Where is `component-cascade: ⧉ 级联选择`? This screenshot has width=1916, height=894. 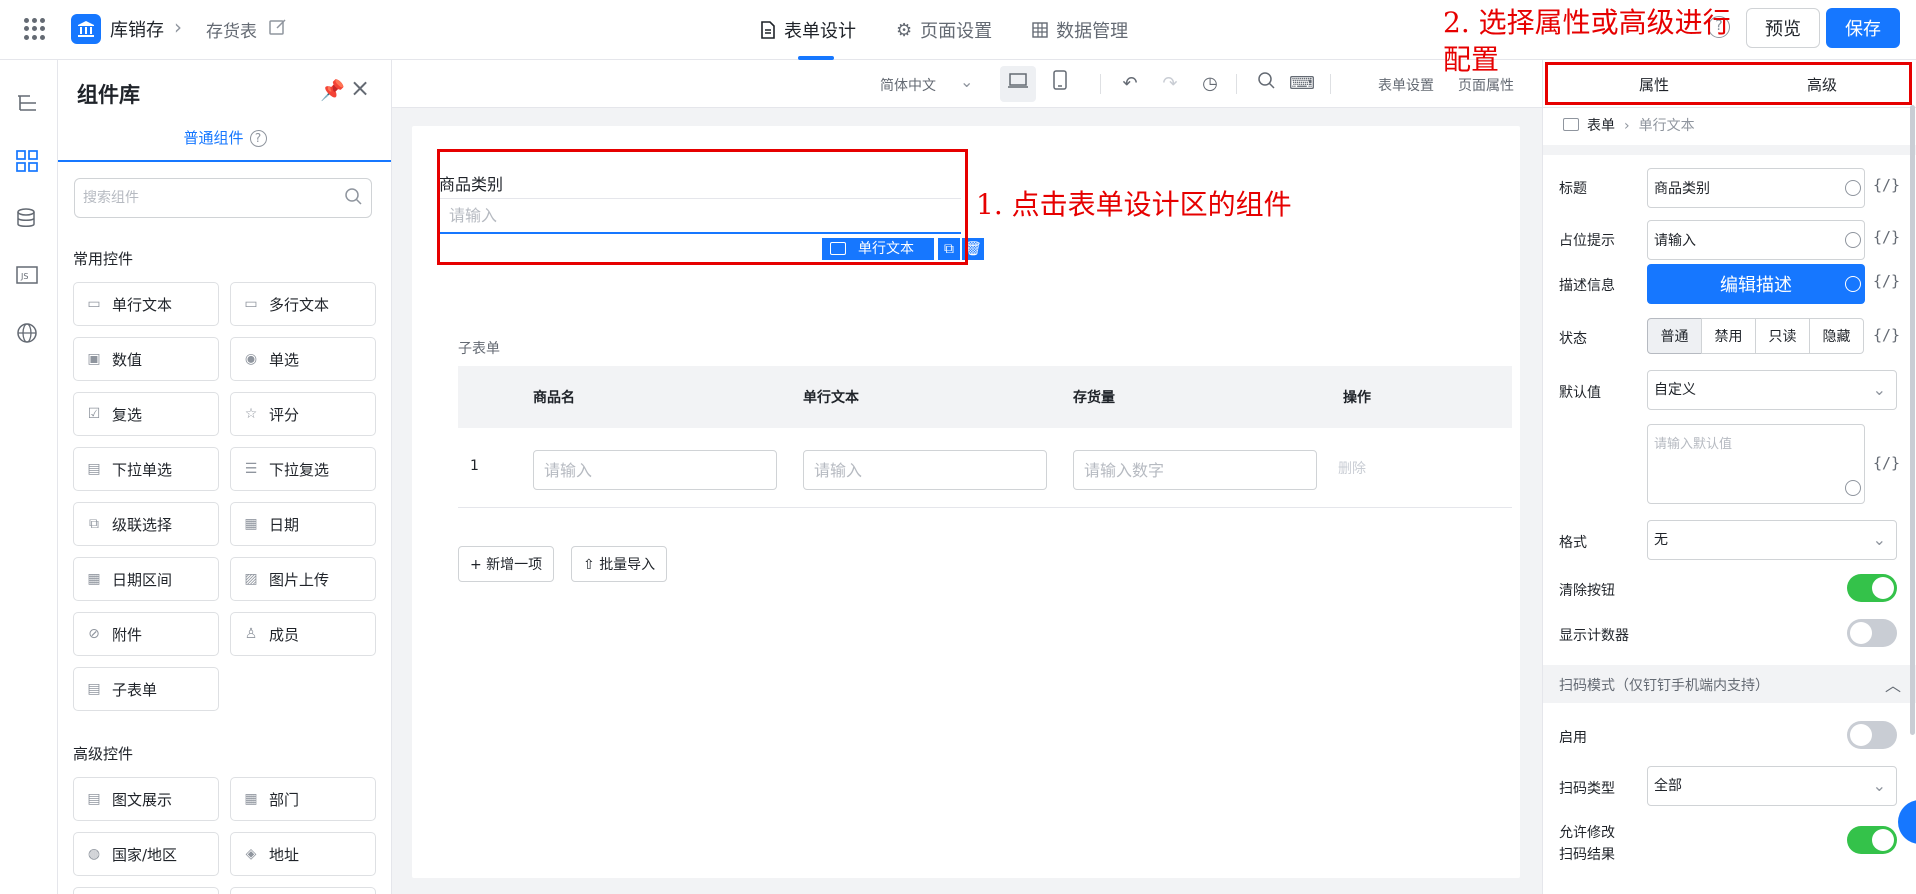 component-cascade: ⧉ 级联选择 is located at coordinates (146, 524).